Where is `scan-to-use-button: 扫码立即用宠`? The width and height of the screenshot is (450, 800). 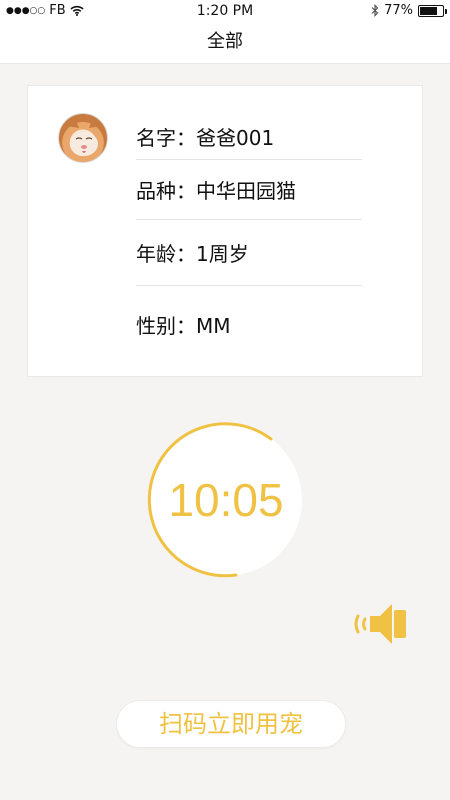 scan-to-use-button: 扫码立即用宠 is located at coordinates (231, 724).